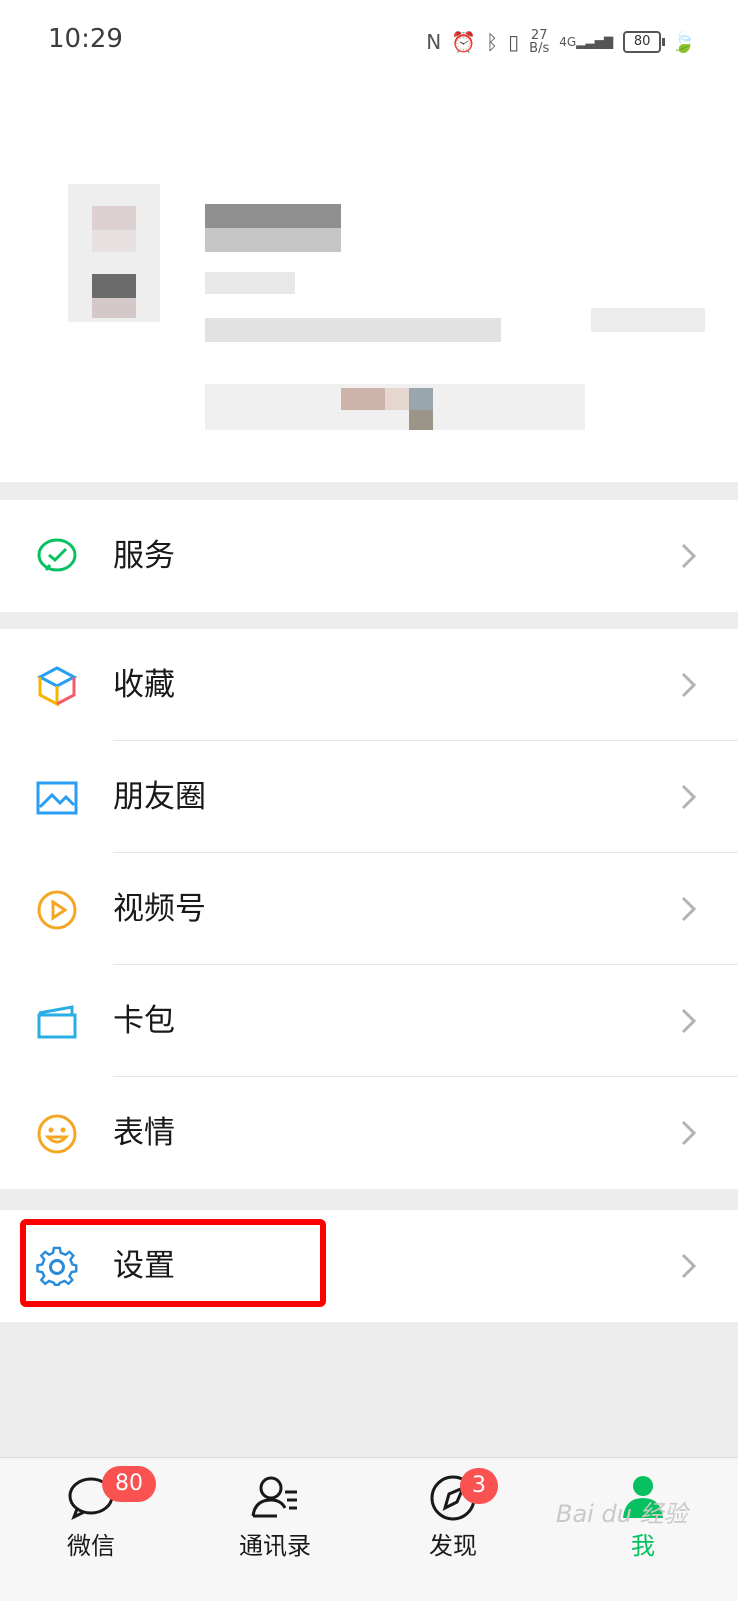 This screenshot has height=1601, width=738. I want to click on status-bar: 10:29 N ⏰ ᛒ ▯ 27 B/s 4G▂▃▅▇ 80 🍃, so click(369, 41).